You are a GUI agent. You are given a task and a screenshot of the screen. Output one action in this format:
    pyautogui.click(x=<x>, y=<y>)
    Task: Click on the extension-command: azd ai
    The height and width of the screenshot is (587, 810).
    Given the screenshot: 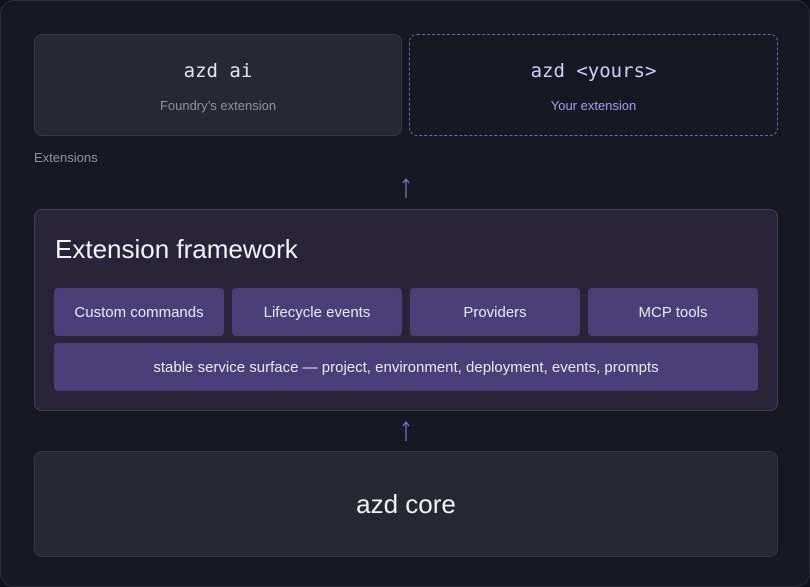 What is the action you would take?
    pyautogui.click(x=218, y=71)
    